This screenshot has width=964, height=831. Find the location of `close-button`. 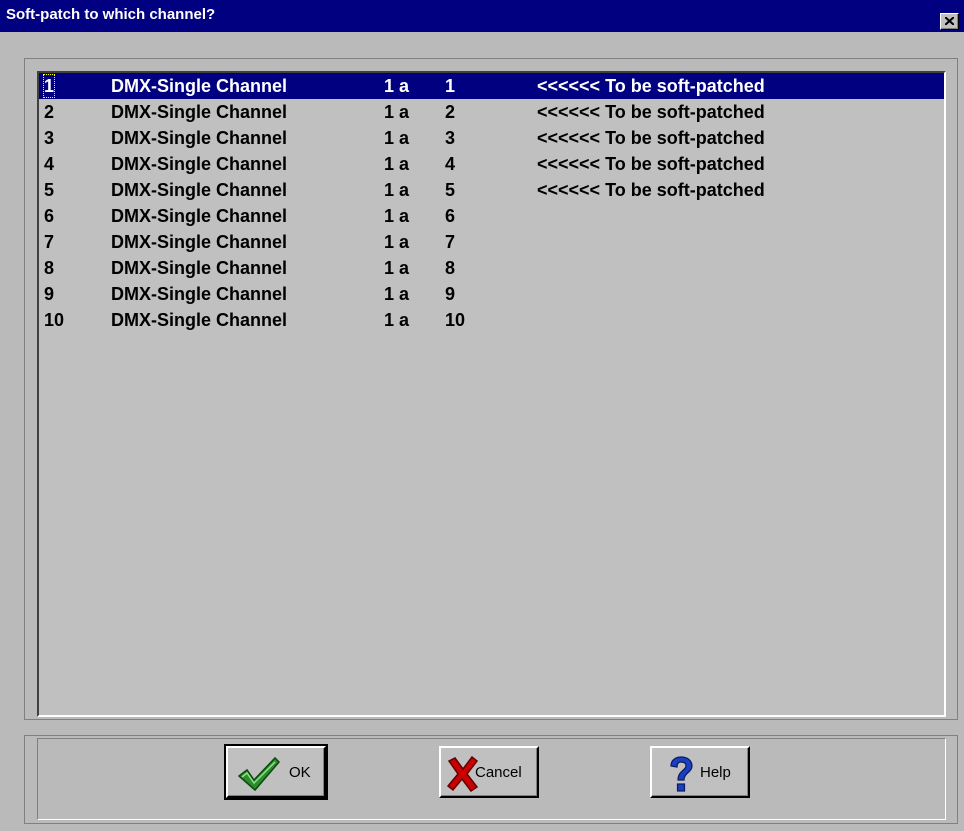

close-button is located at coordinates (949, 21).